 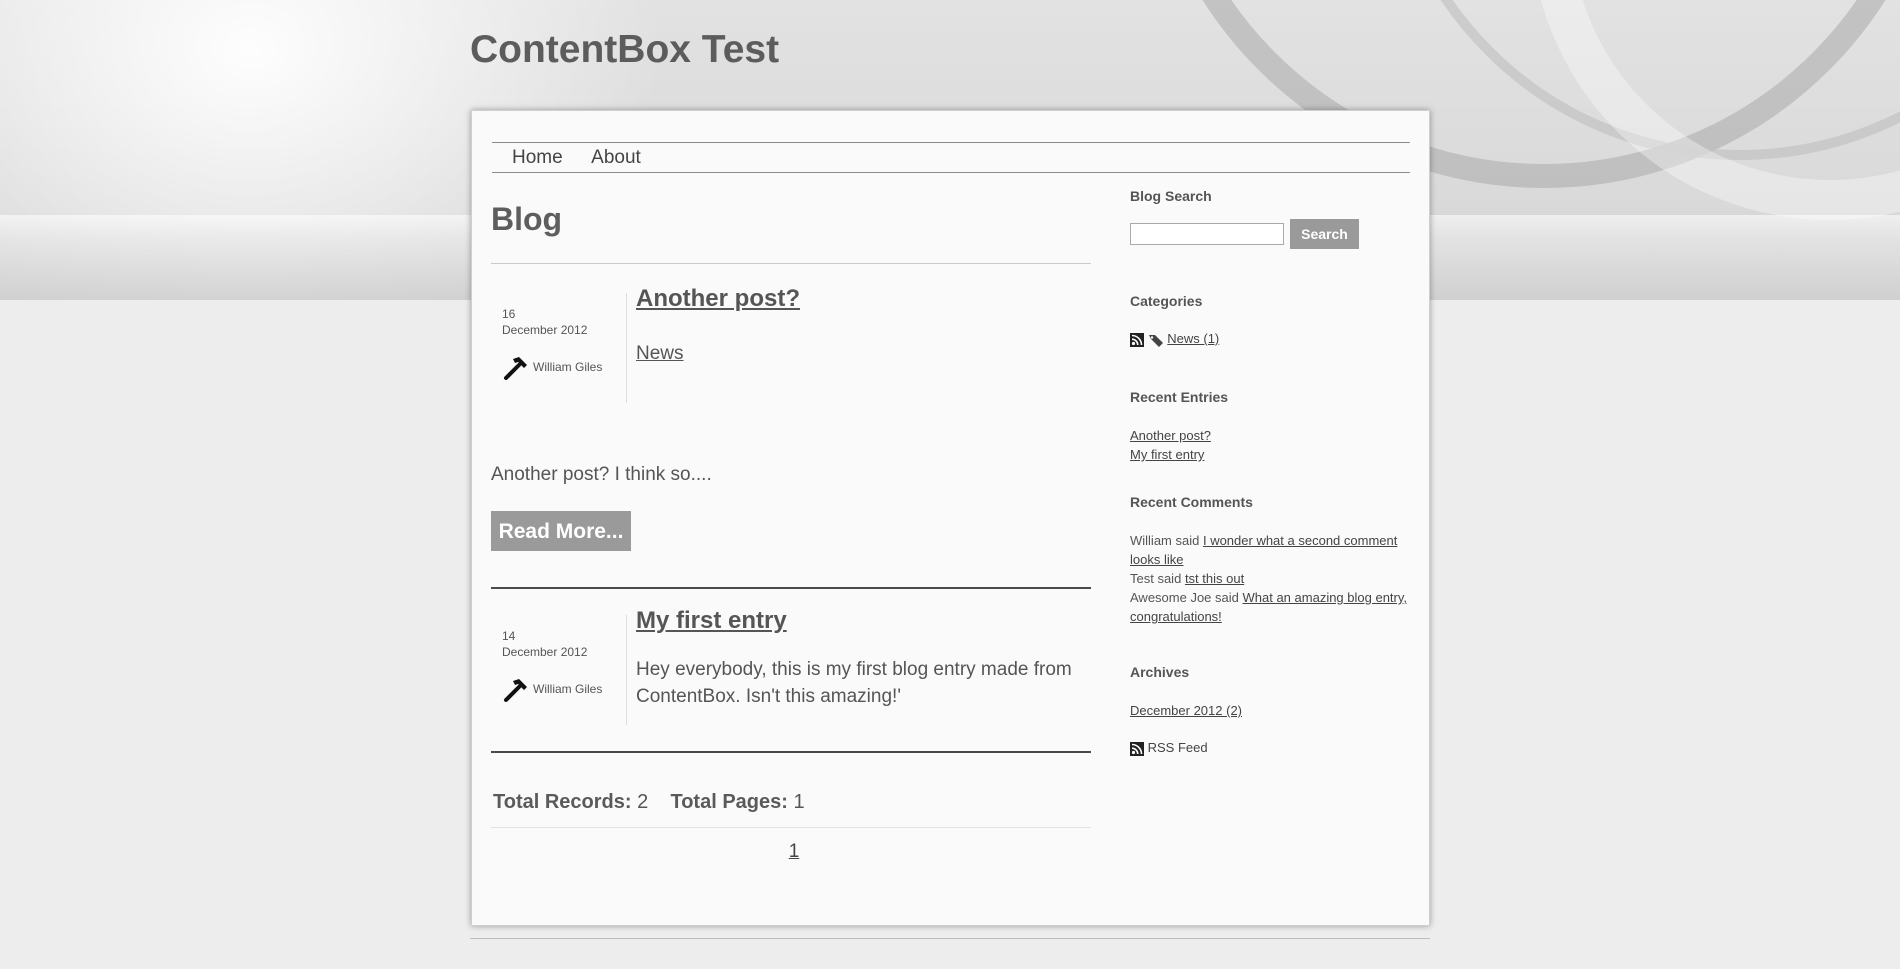 What do you see at coordinates (509, 314) in the screenshot?
I see `post-day: 16` at bounding box center [509, 314].